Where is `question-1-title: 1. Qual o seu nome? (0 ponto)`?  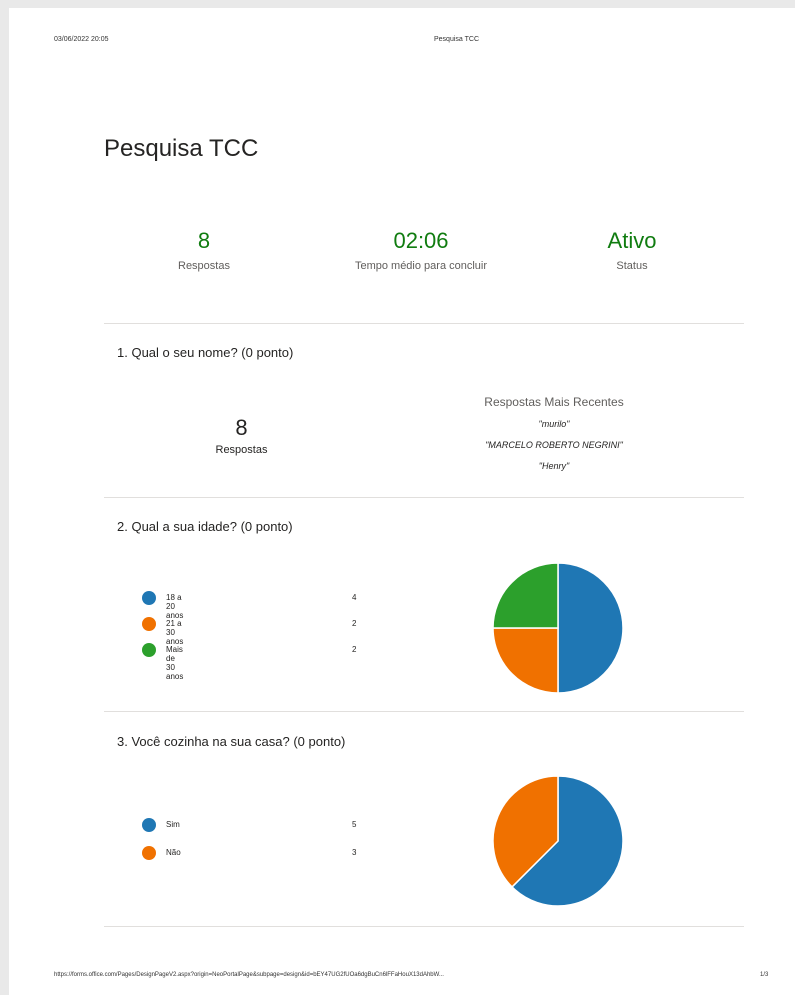 question-1-title: 1. Qual o seu nome? (0 ponto) is located at coordinates (205, 352).